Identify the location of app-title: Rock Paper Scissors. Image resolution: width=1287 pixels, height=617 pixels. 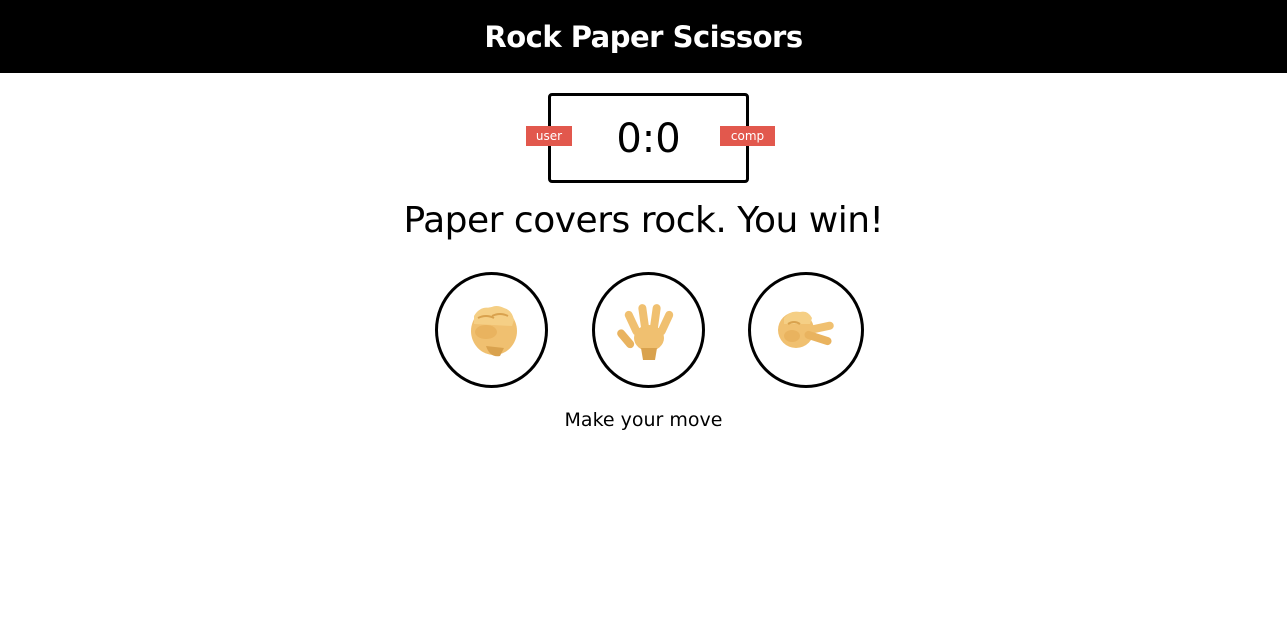
(643, 36).